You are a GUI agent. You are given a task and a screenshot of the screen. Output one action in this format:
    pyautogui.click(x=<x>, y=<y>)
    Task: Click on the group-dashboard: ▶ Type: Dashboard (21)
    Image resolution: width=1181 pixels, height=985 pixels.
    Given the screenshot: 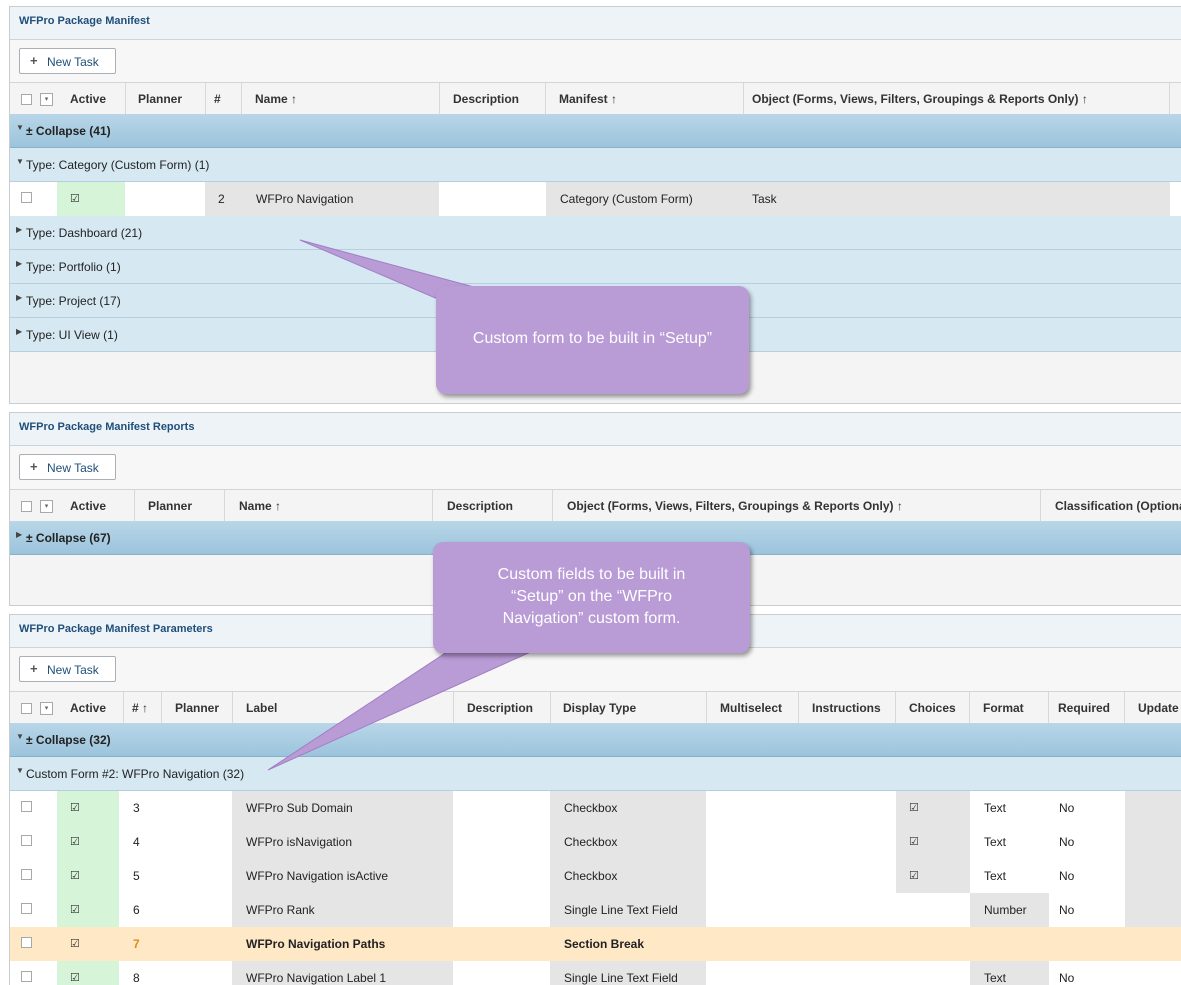 What is the action you would take?
    pyautogui.click(x=595, y=233)
    